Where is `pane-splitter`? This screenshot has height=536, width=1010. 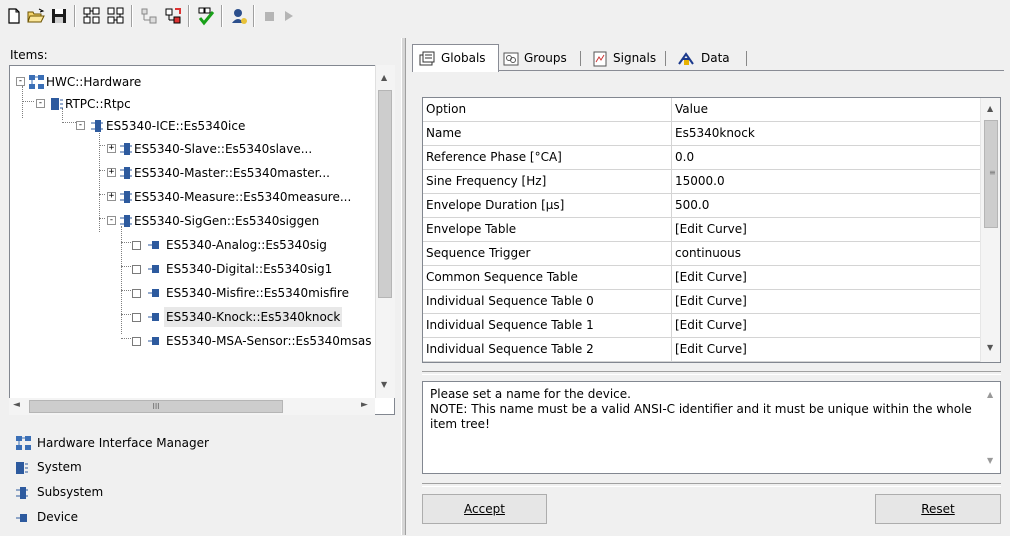
pane-splitter is located at coordinates (403, 286).